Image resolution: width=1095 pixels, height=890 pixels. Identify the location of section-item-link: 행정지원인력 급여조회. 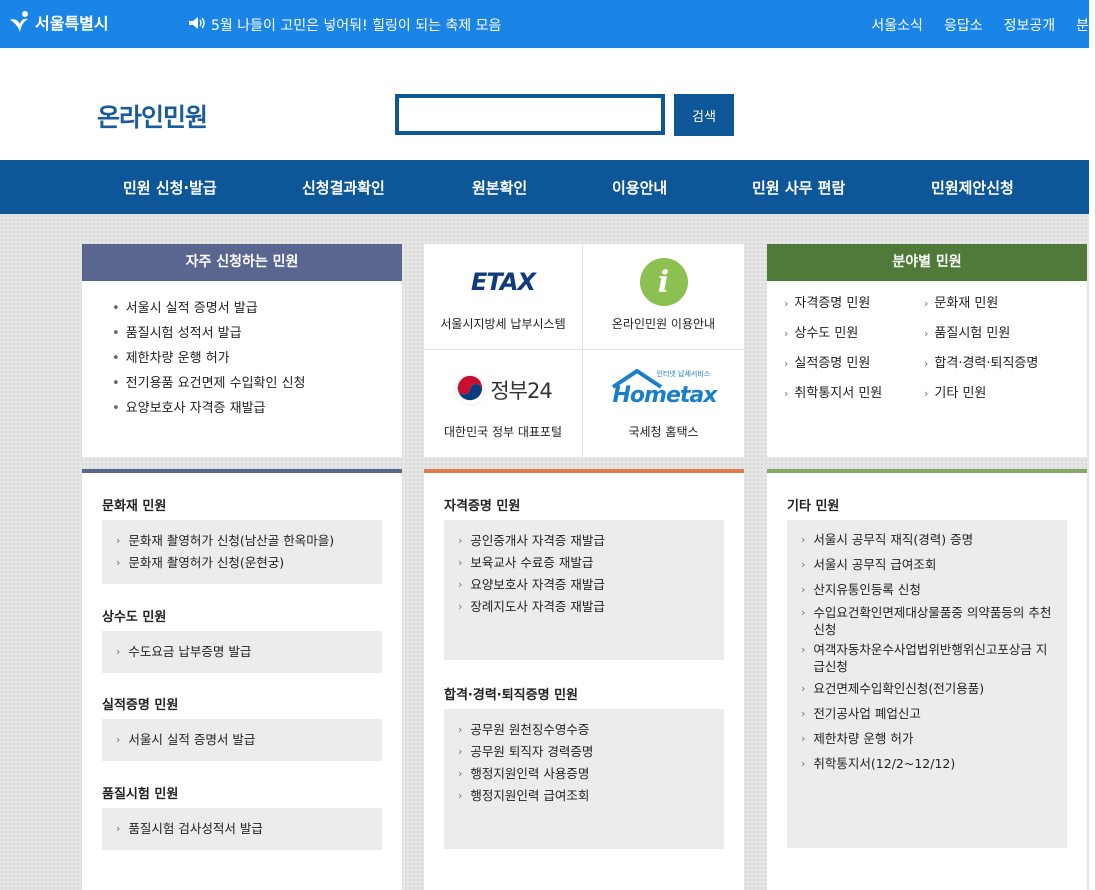
(529, 796).